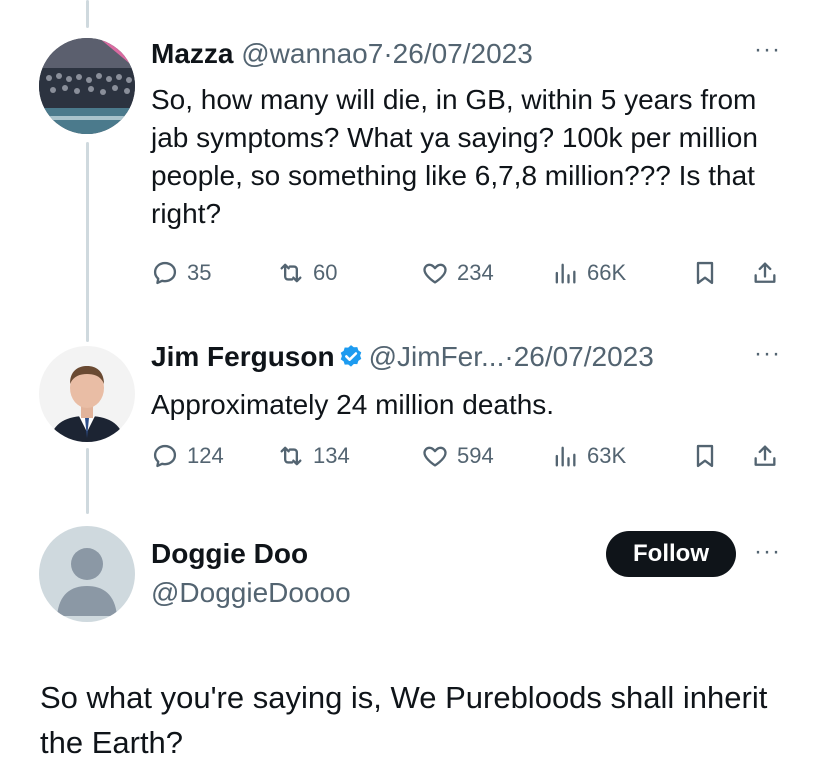 This screenshot has width=827, height=777. Describe the element at coordinates (607, 455) in the screenshot. I see `view-count: 63K` at that location.